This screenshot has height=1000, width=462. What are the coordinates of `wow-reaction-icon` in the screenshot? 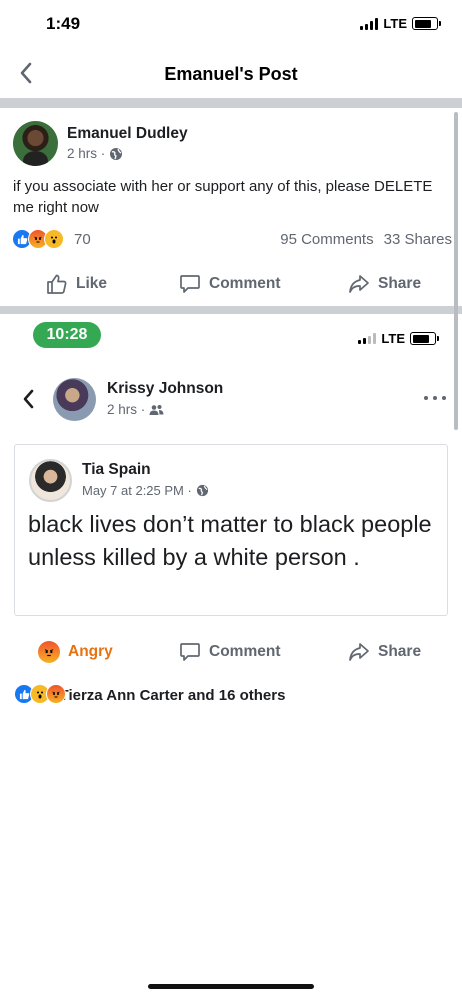 It's located at (54, 239).